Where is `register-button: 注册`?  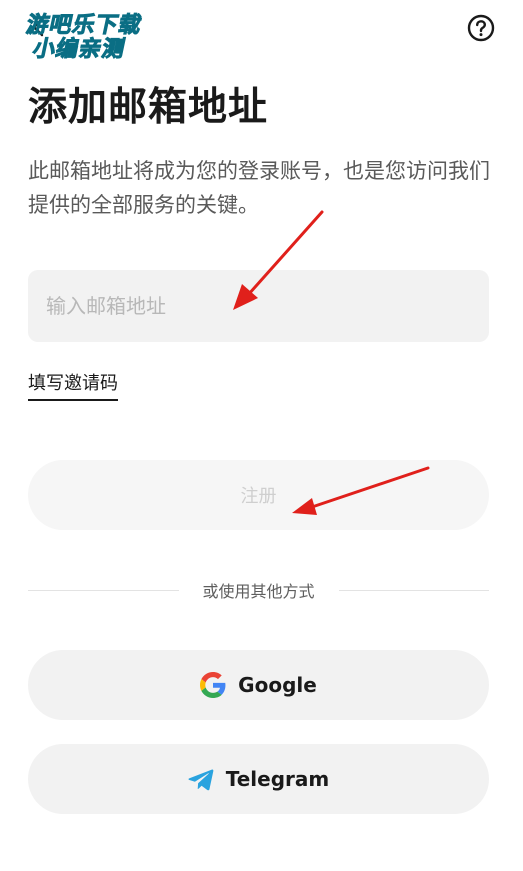
register-button: 注册 is located at coordinates (258, 495).